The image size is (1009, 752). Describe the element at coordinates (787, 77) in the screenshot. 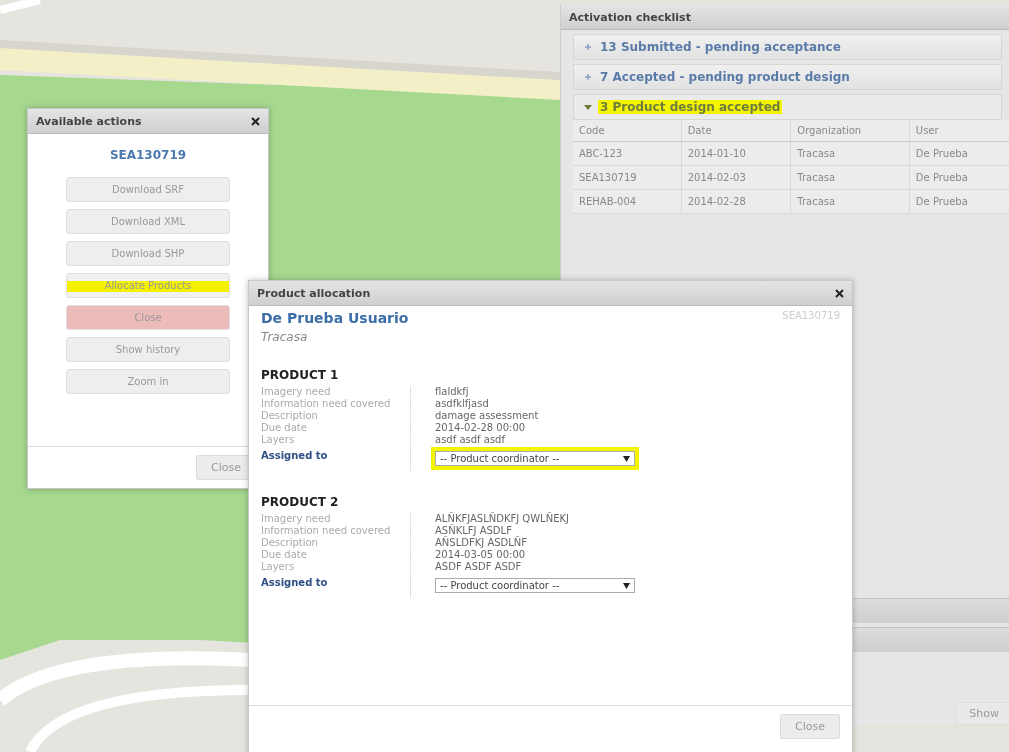

I see `accordion-header: 7 Accepted - pending product design` at that location.